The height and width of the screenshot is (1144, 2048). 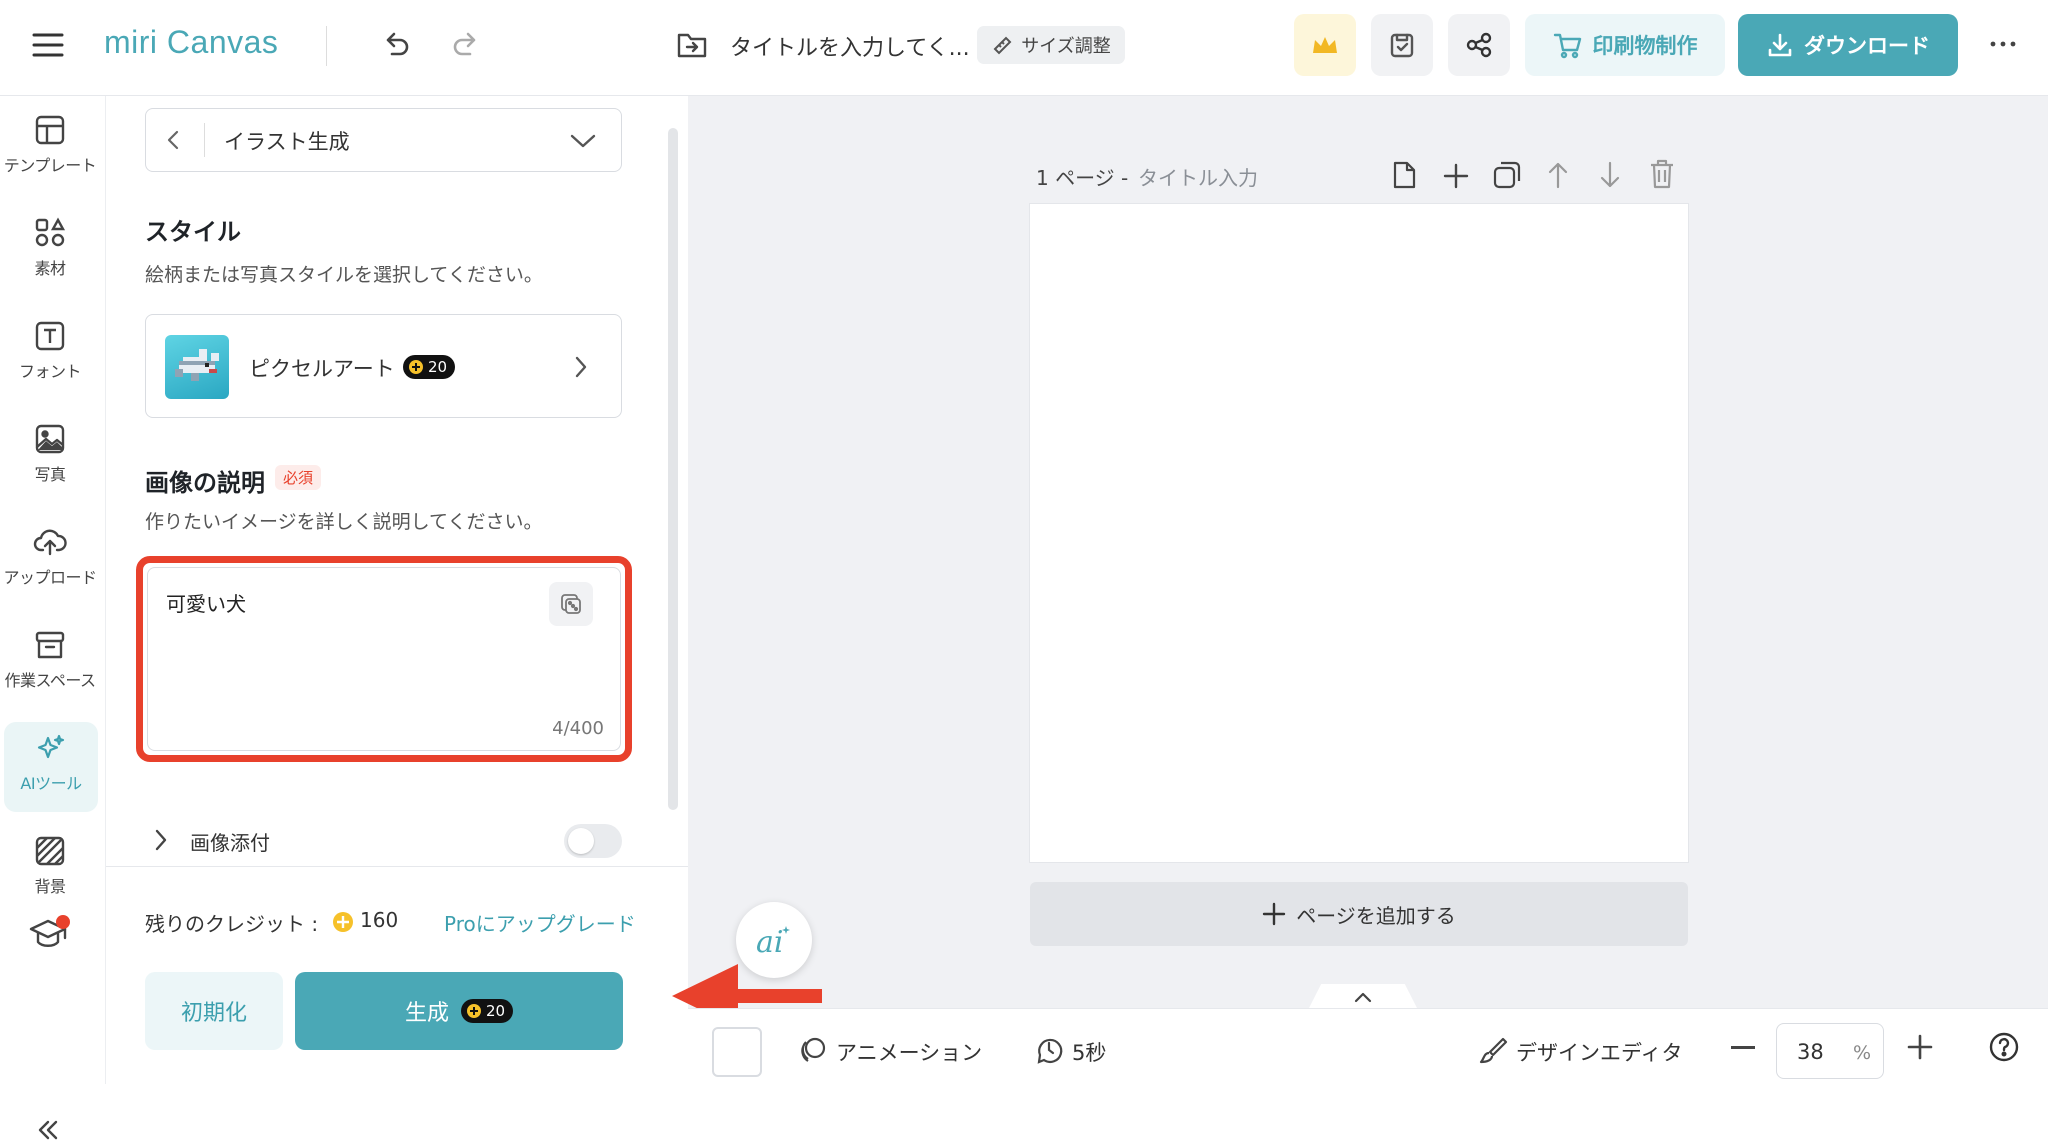 What do you see at coordinates (205, 483) in the screenshot?
I see `prompt-section-title: 画像の説明` at bounding box center [205, 483].